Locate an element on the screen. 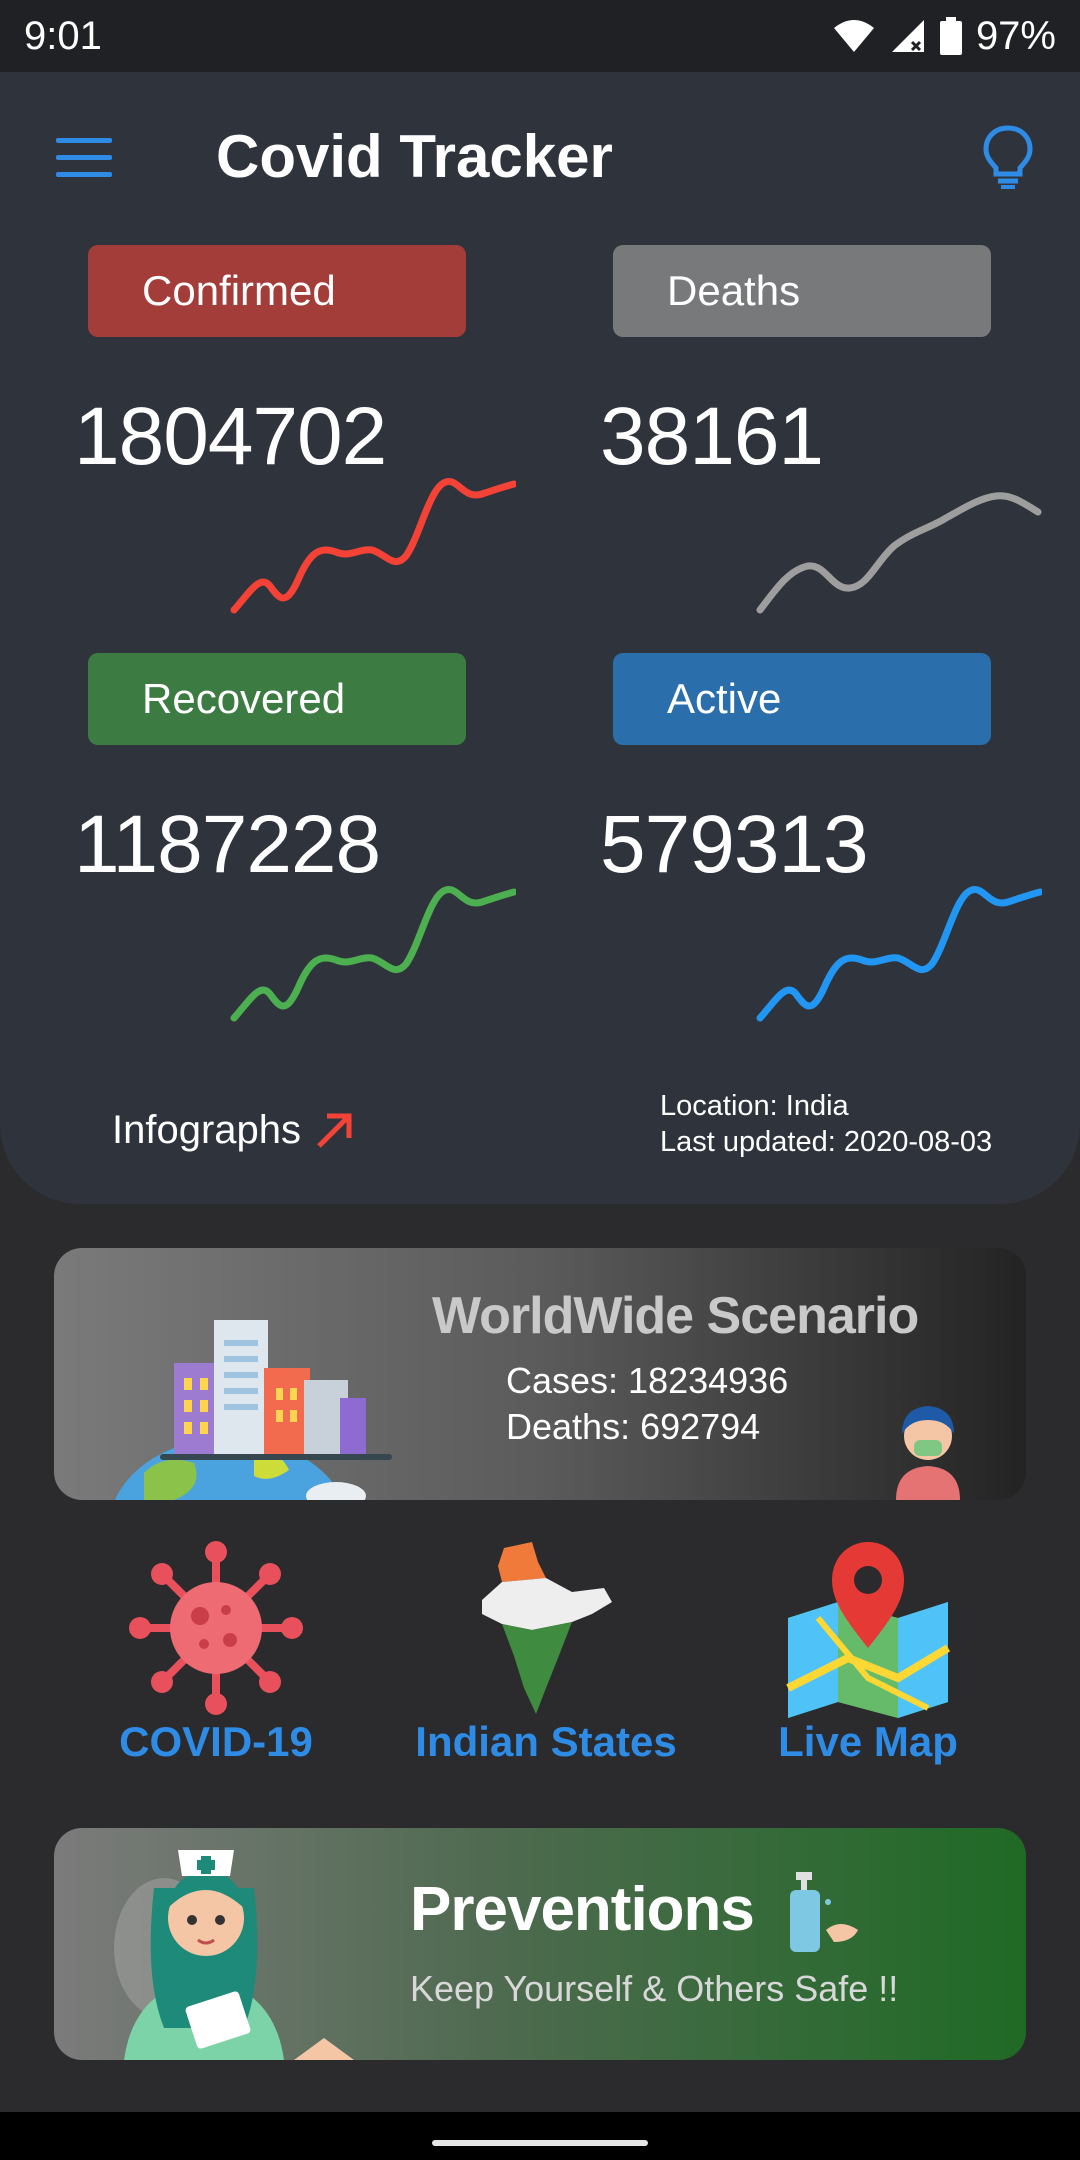 The width and height of the screenshot is (1080, 2160). status-bar: 9:01 97% is located at coordinates (540, 36).